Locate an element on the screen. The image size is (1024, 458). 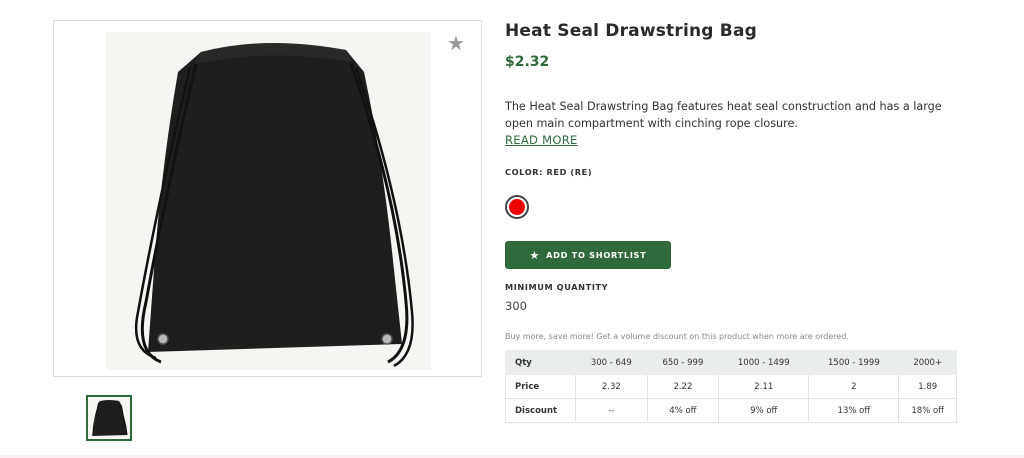
discount-row-label: Discount is located at coordinates (540, 410).